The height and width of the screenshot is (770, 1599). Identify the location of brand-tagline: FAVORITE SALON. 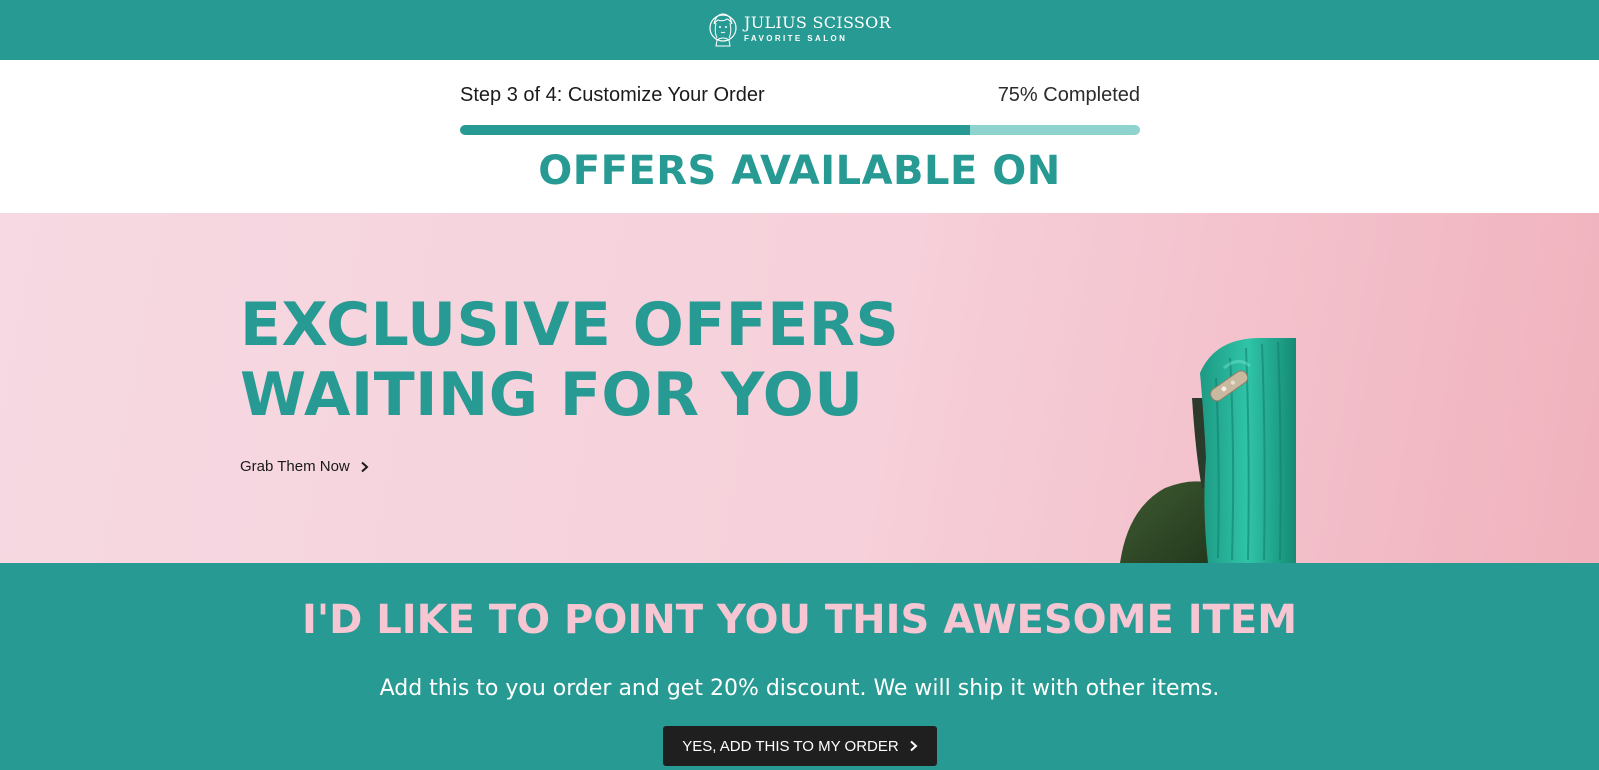
(796, 38).